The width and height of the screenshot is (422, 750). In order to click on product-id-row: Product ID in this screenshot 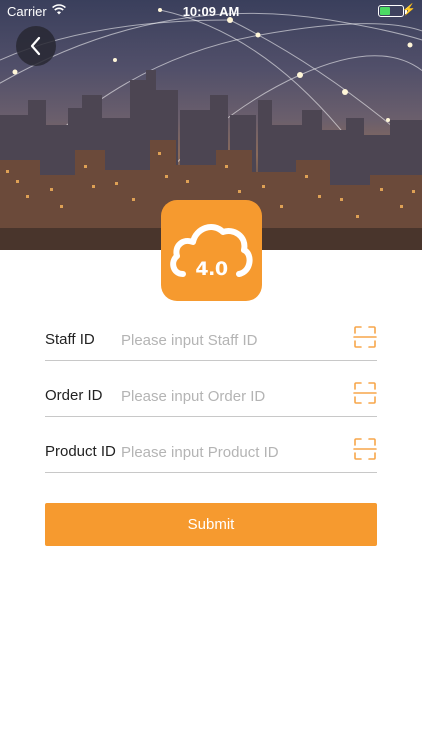, I will do `click(211, 448)`.